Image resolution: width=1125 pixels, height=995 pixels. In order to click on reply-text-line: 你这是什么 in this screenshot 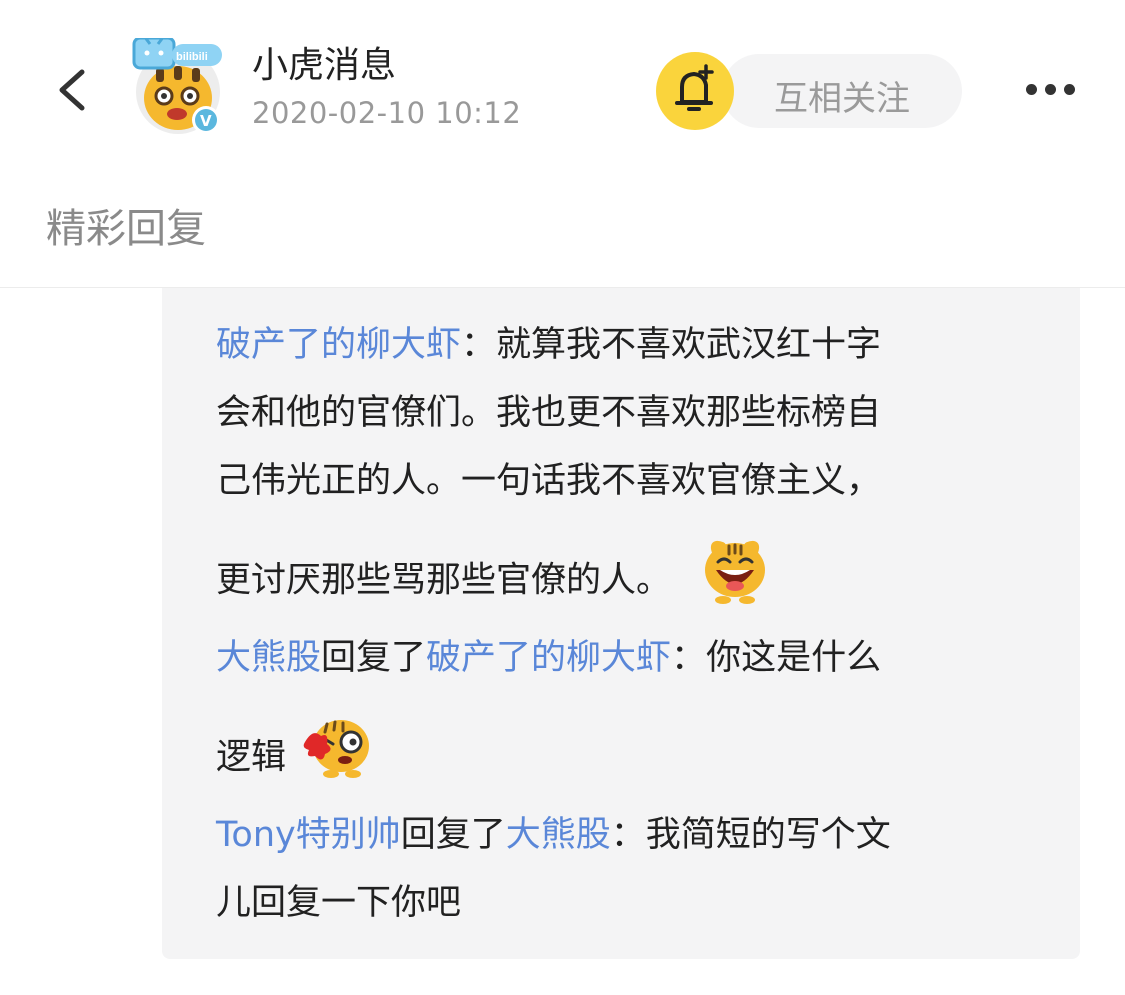, I will do `click(794, 658)`.